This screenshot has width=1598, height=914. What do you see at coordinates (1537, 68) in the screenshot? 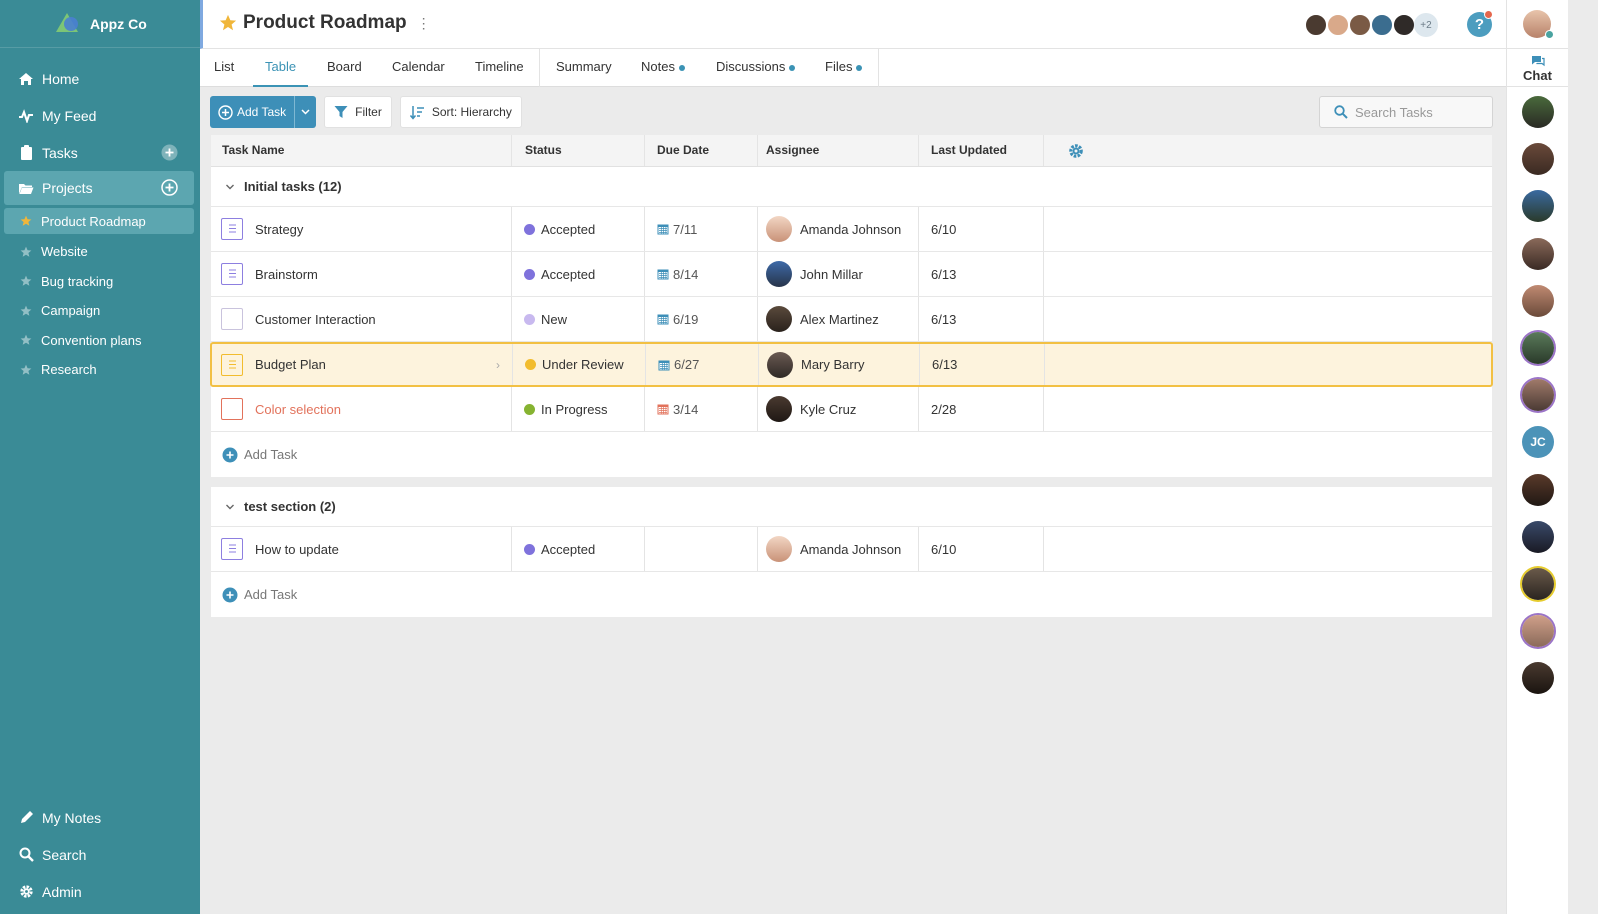
I see `chat-button: Chat` at bounding box center [1537, 68].